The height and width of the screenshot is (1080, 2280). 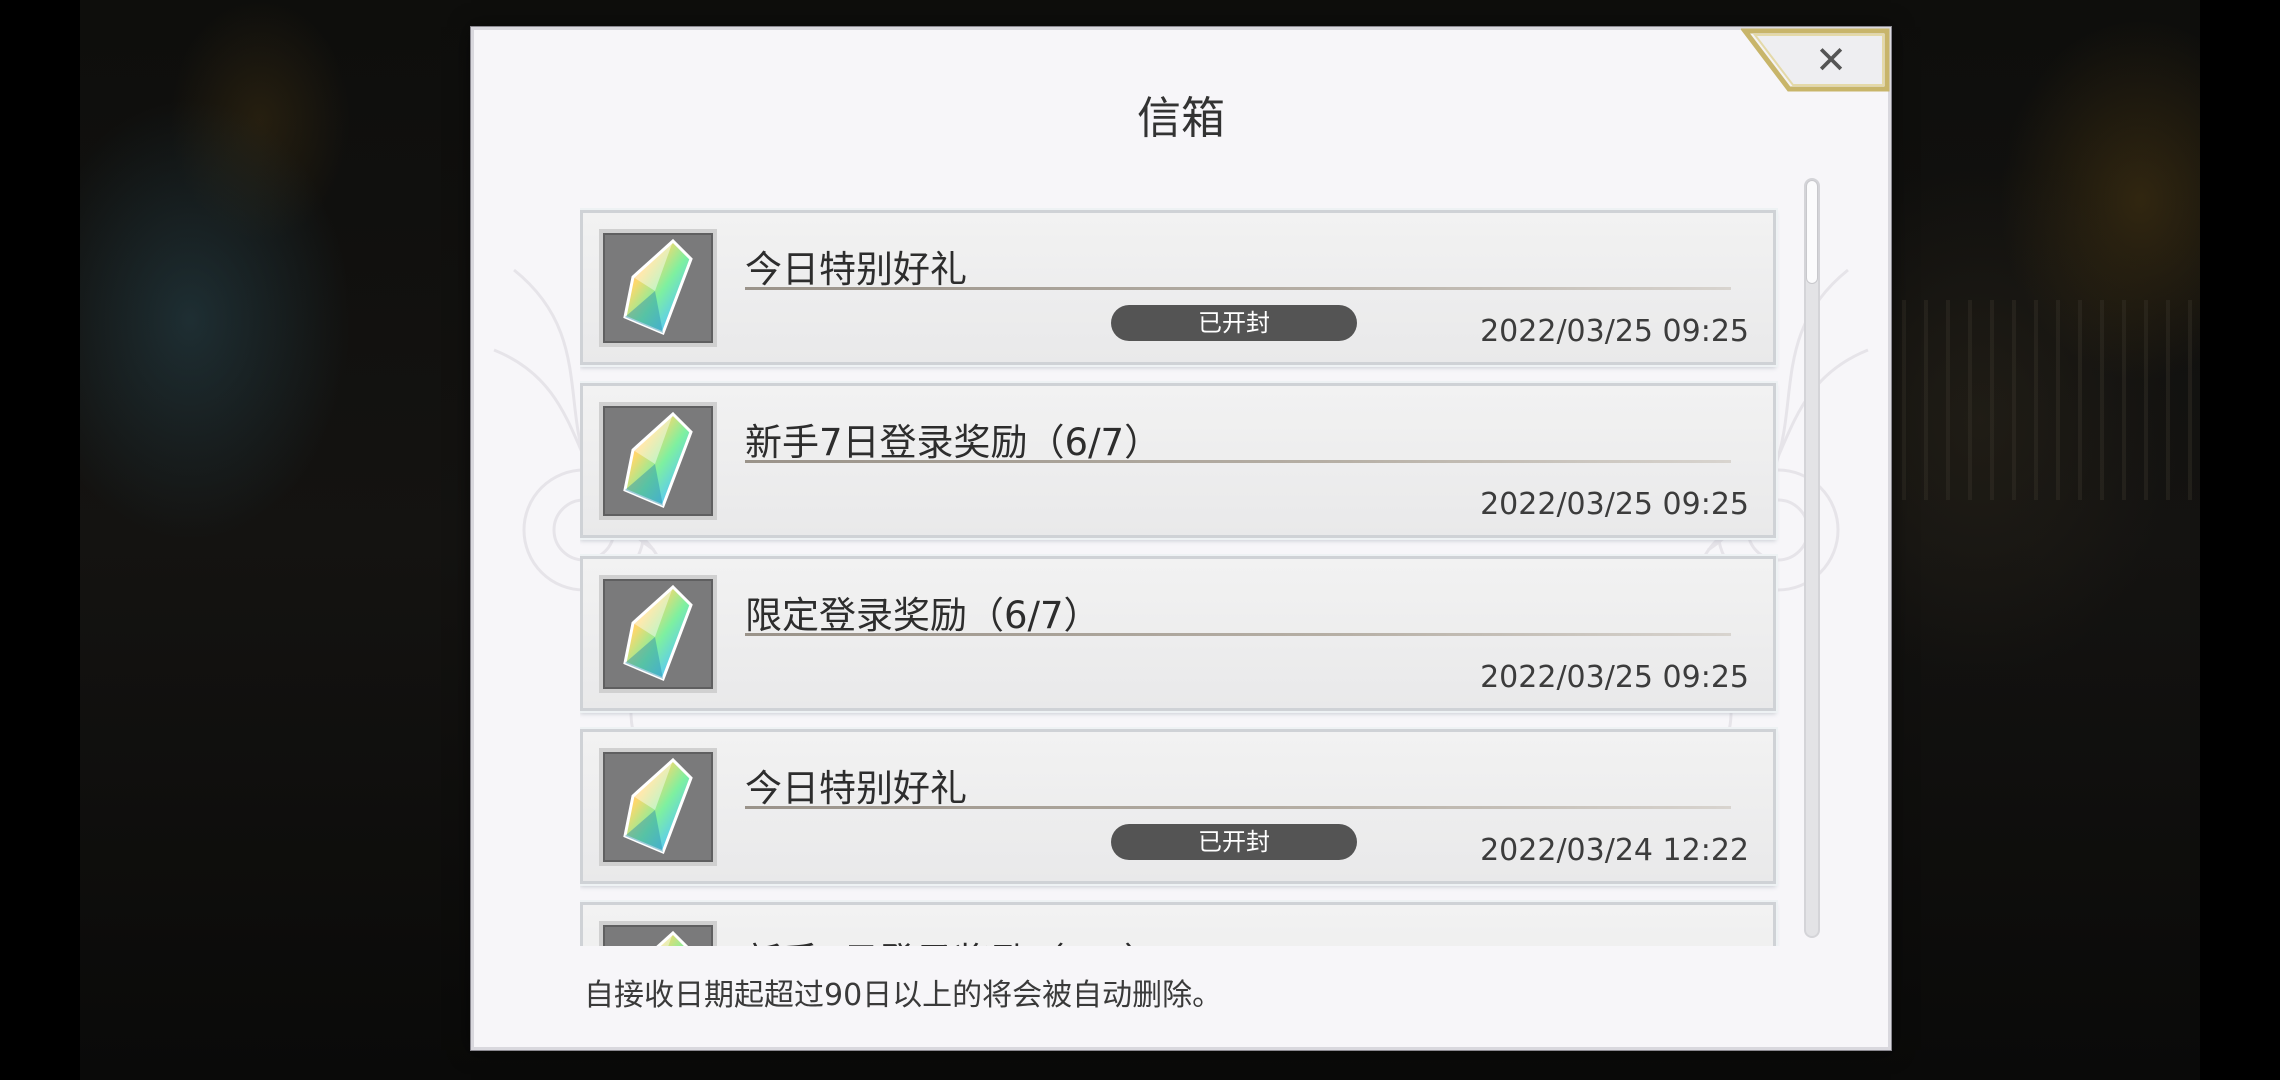 I want to click on close-icon: ✕, so click(x=1816, y=60).